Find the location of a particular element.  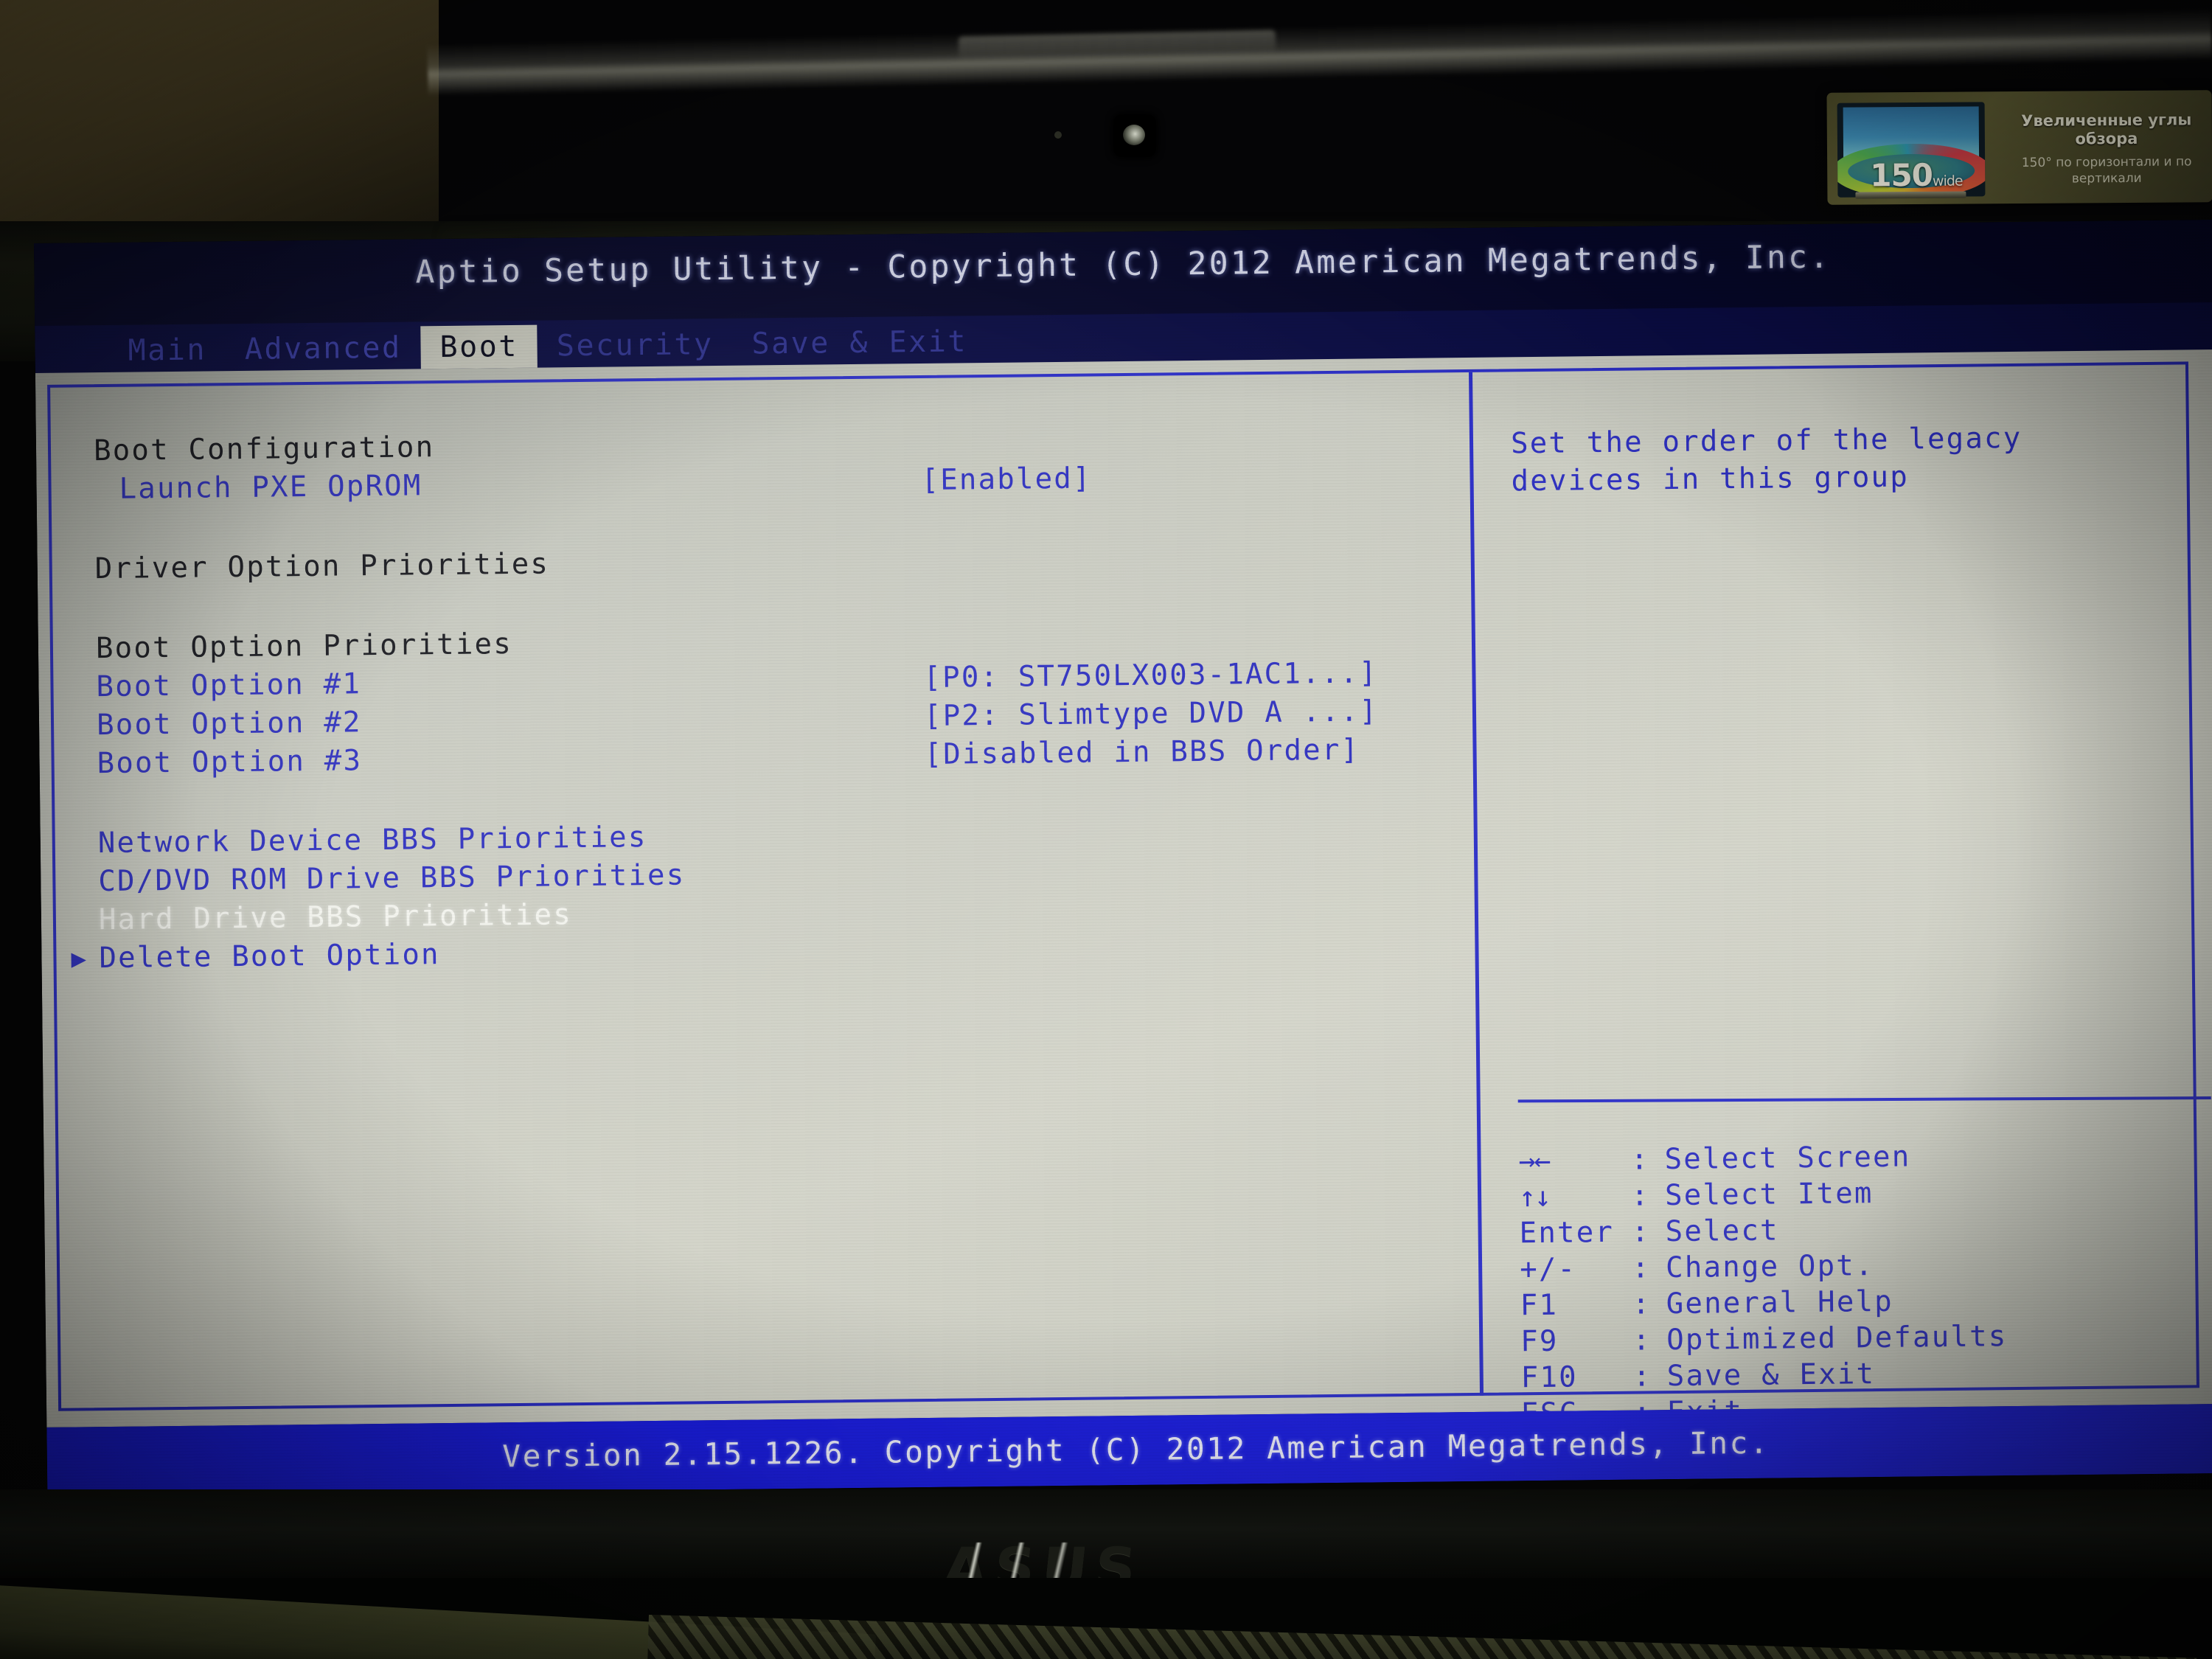

key-legend-row: Enter: Select is located at coordinates (1762, 1232).